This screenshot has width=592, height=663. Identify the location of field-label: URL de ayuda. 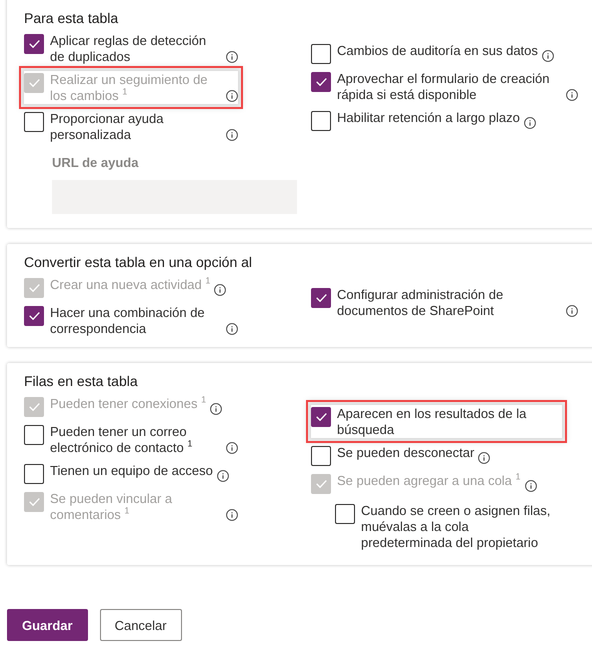
(96, 162).